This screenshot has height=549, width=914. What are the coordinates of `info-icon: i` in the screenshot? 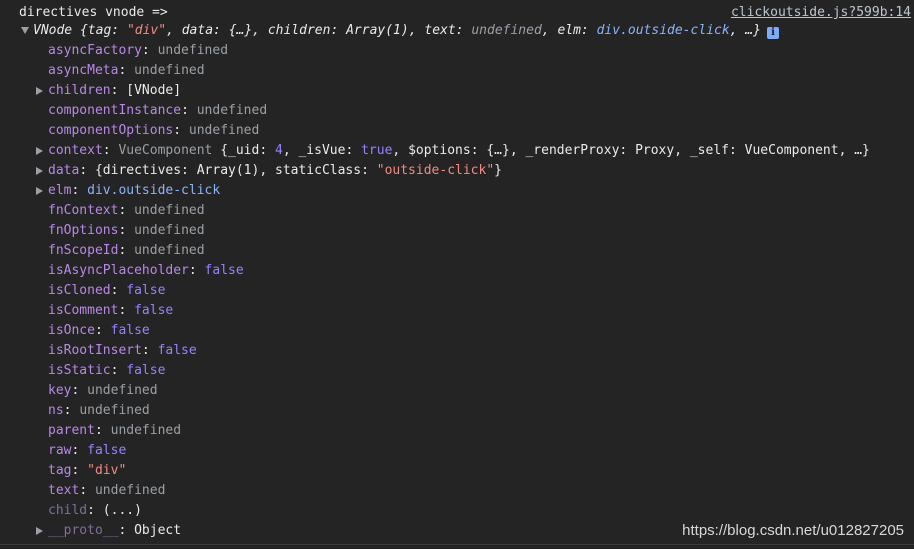 It's located at (772, 33).